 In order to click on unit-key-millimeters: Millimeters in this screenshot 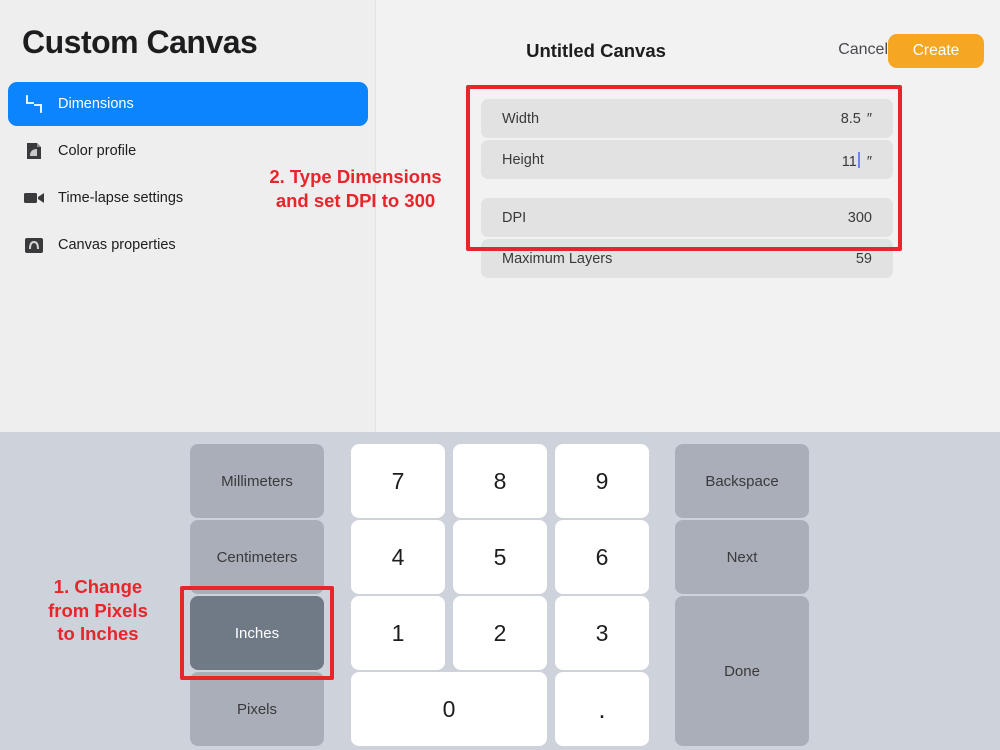, I will do `click(257, 481)`.